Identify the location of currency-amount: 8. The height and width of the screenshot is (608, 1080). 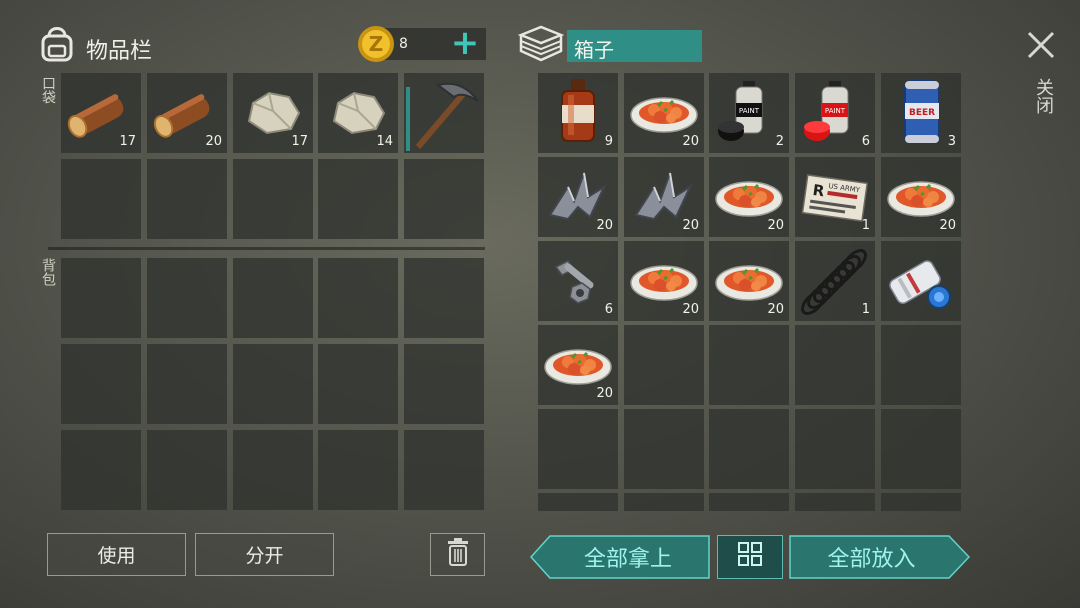
(403, 44).